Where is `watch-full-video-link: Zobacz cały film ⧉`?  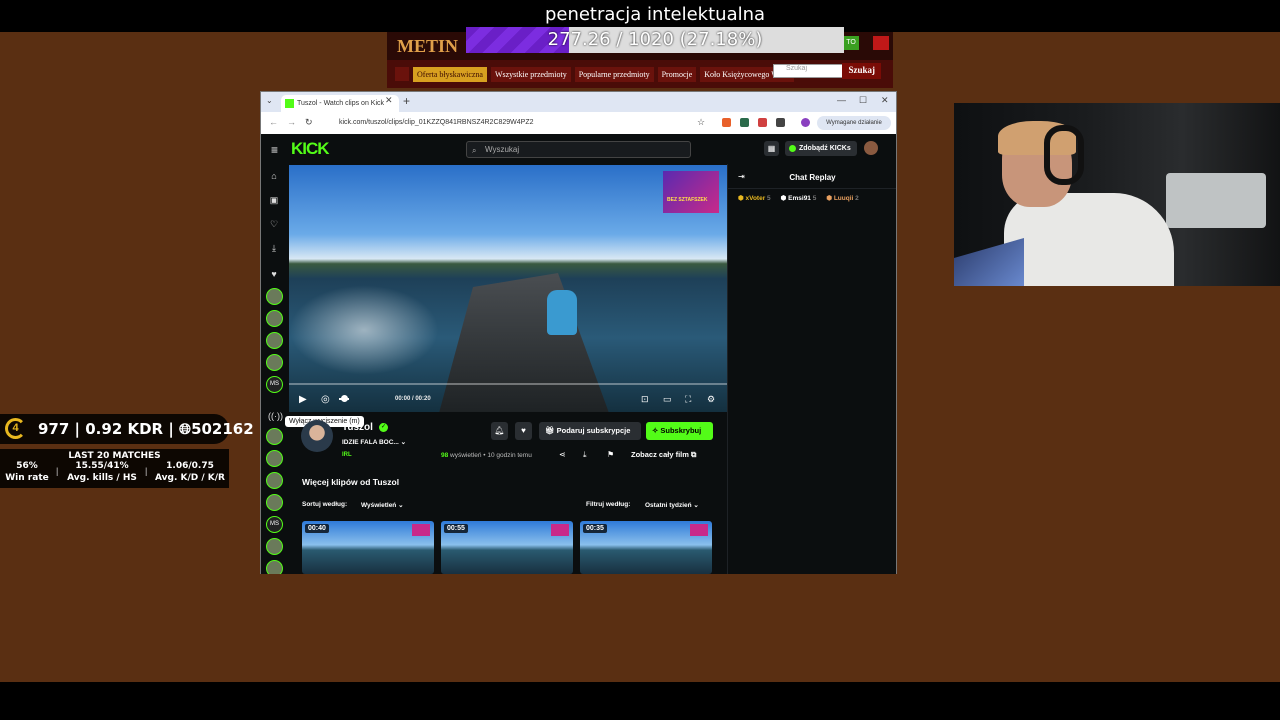 watch-full-video-link: Zobacz cały film ⧉ is located at coordinates (663, 455).